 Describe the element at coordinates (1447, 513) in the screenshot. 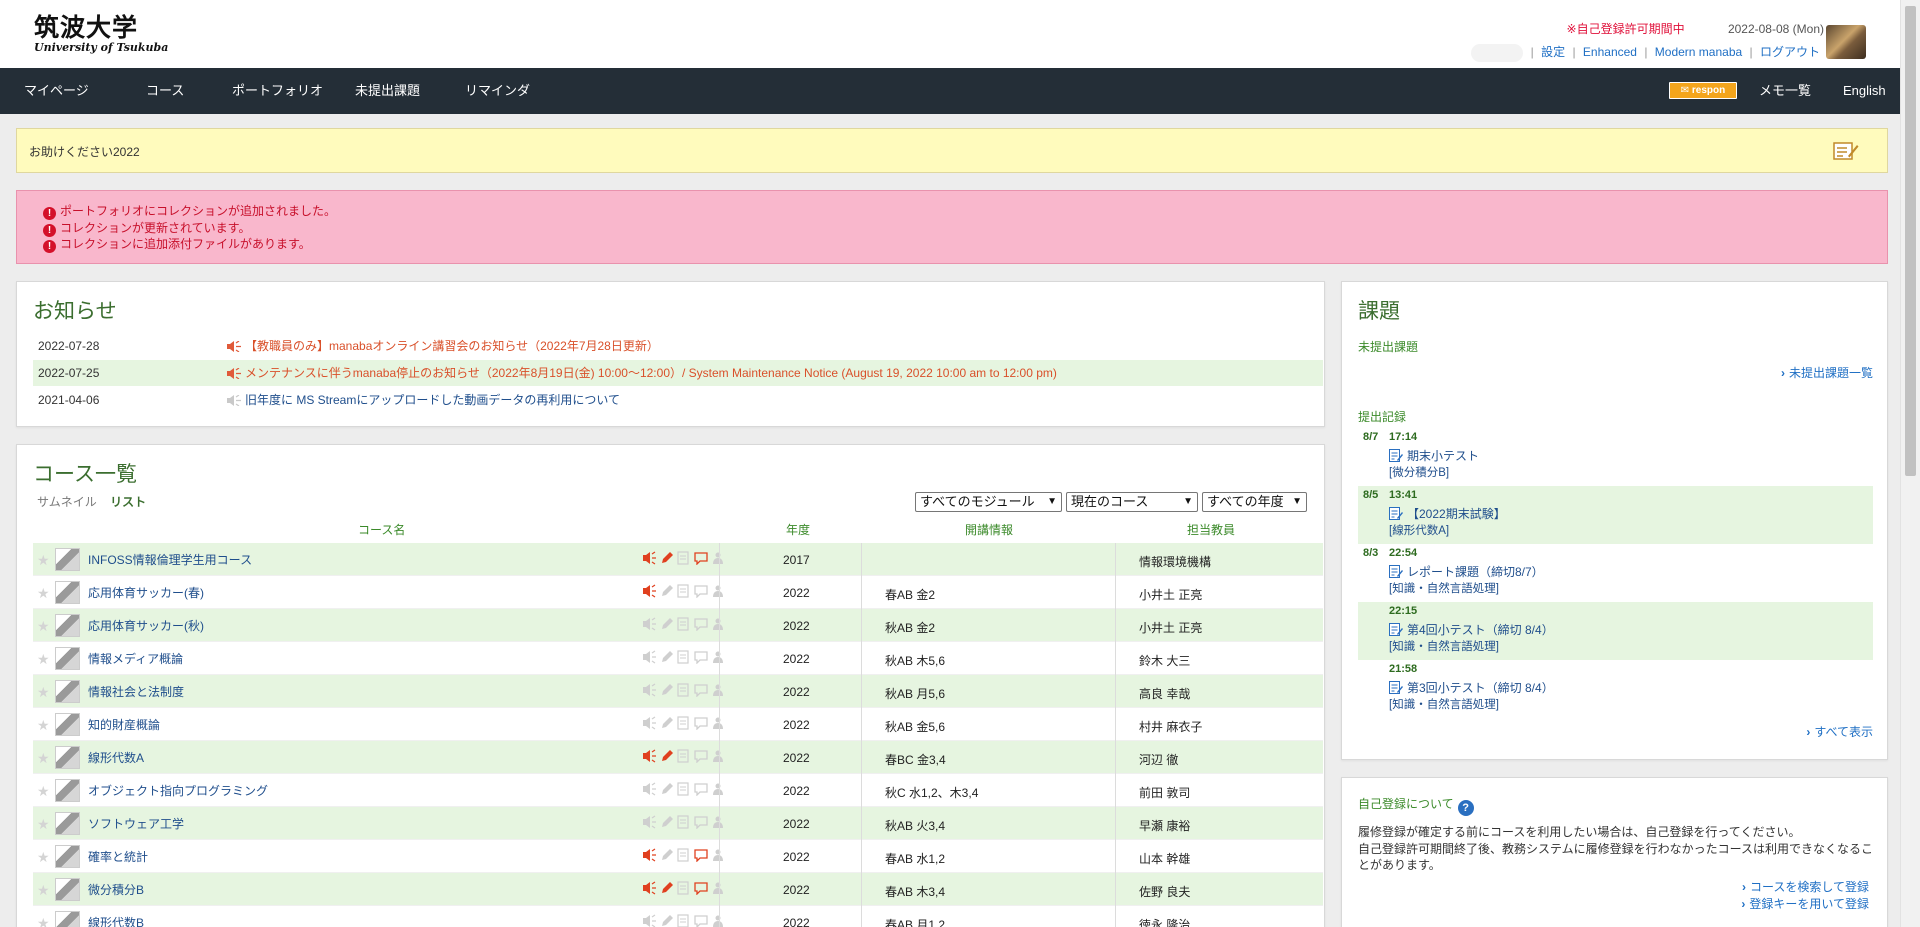

I see `record-title-link: 【2022期末試験】` at that location.